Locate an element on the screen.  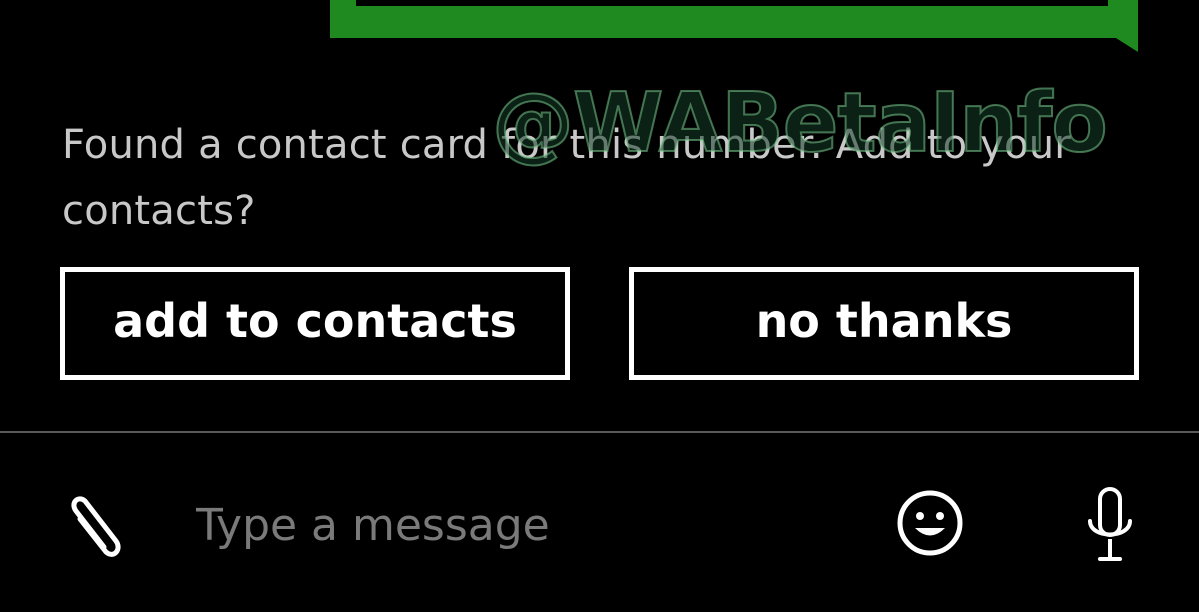
message-bubble-body is located at coordinates (732, 3).